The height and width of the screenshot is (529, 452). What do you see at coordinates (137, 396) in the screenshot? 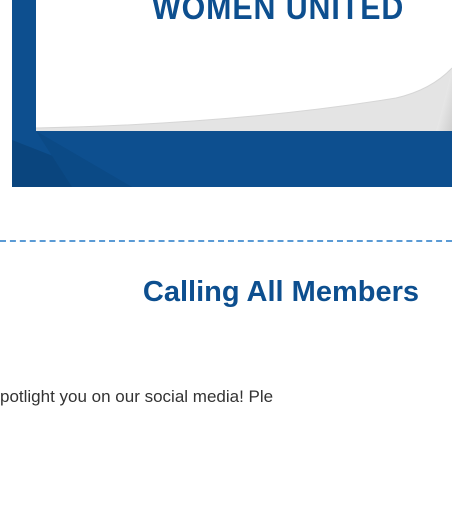
I see `body-text: potlight you on our social media! Ple` at bounding box center [137, 396].